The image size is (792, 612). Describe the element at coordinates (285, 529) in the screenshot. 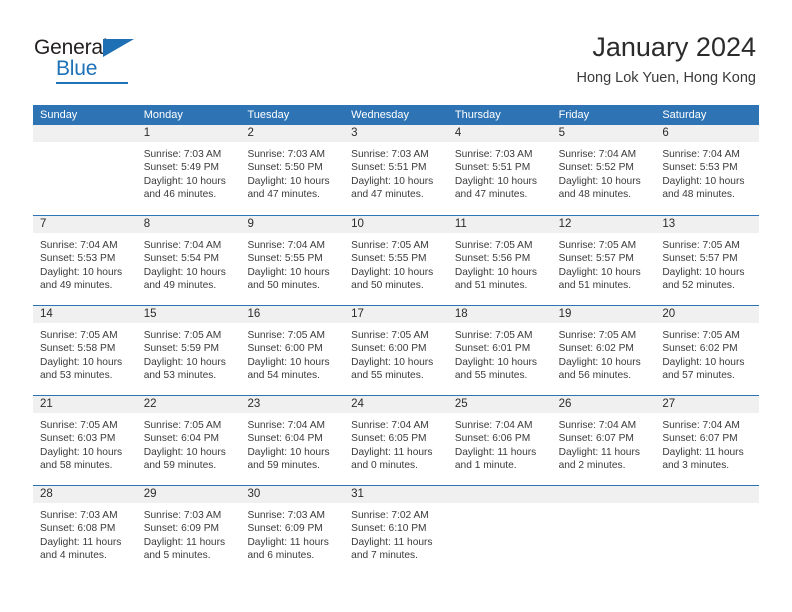

I see `day-detail-line: Sunset: 6:09 PM` at that location.